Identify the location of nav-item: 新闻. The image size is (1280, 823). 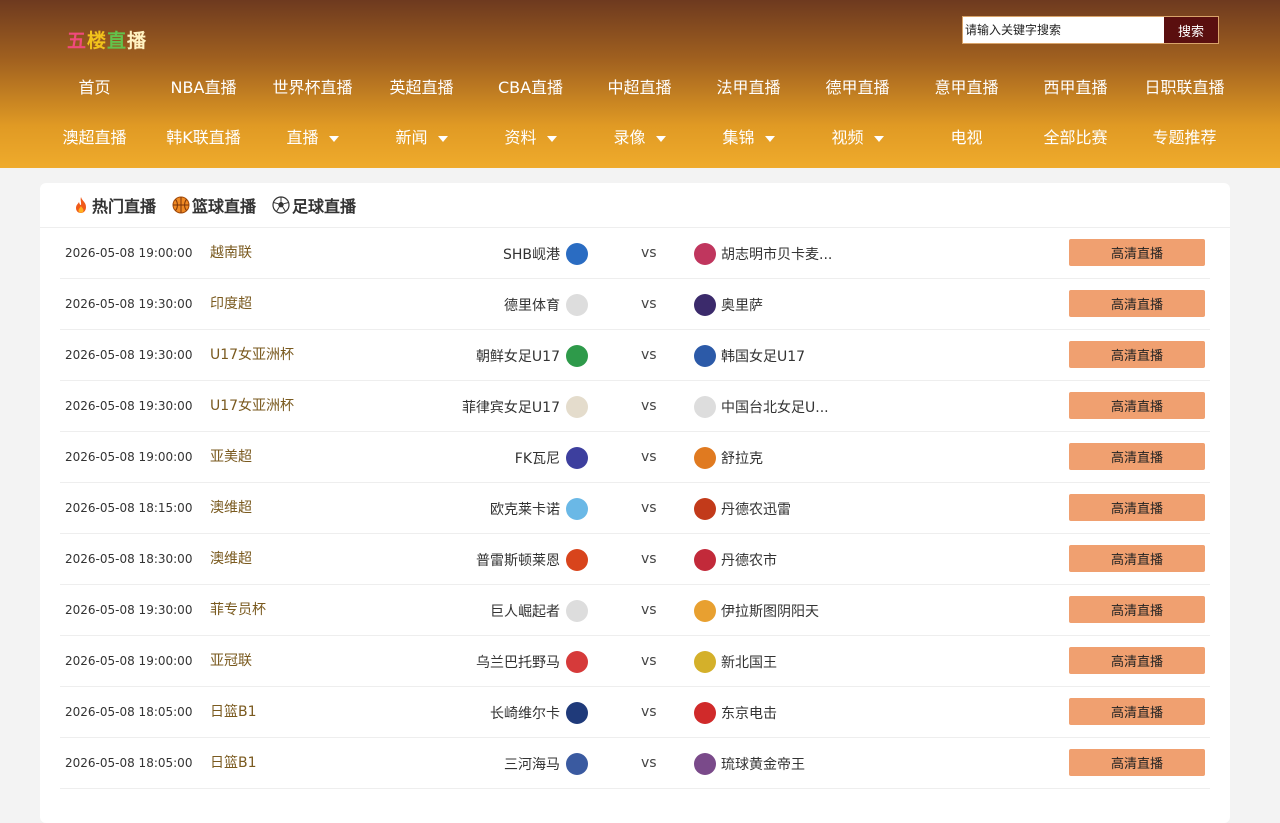
(421, 136).